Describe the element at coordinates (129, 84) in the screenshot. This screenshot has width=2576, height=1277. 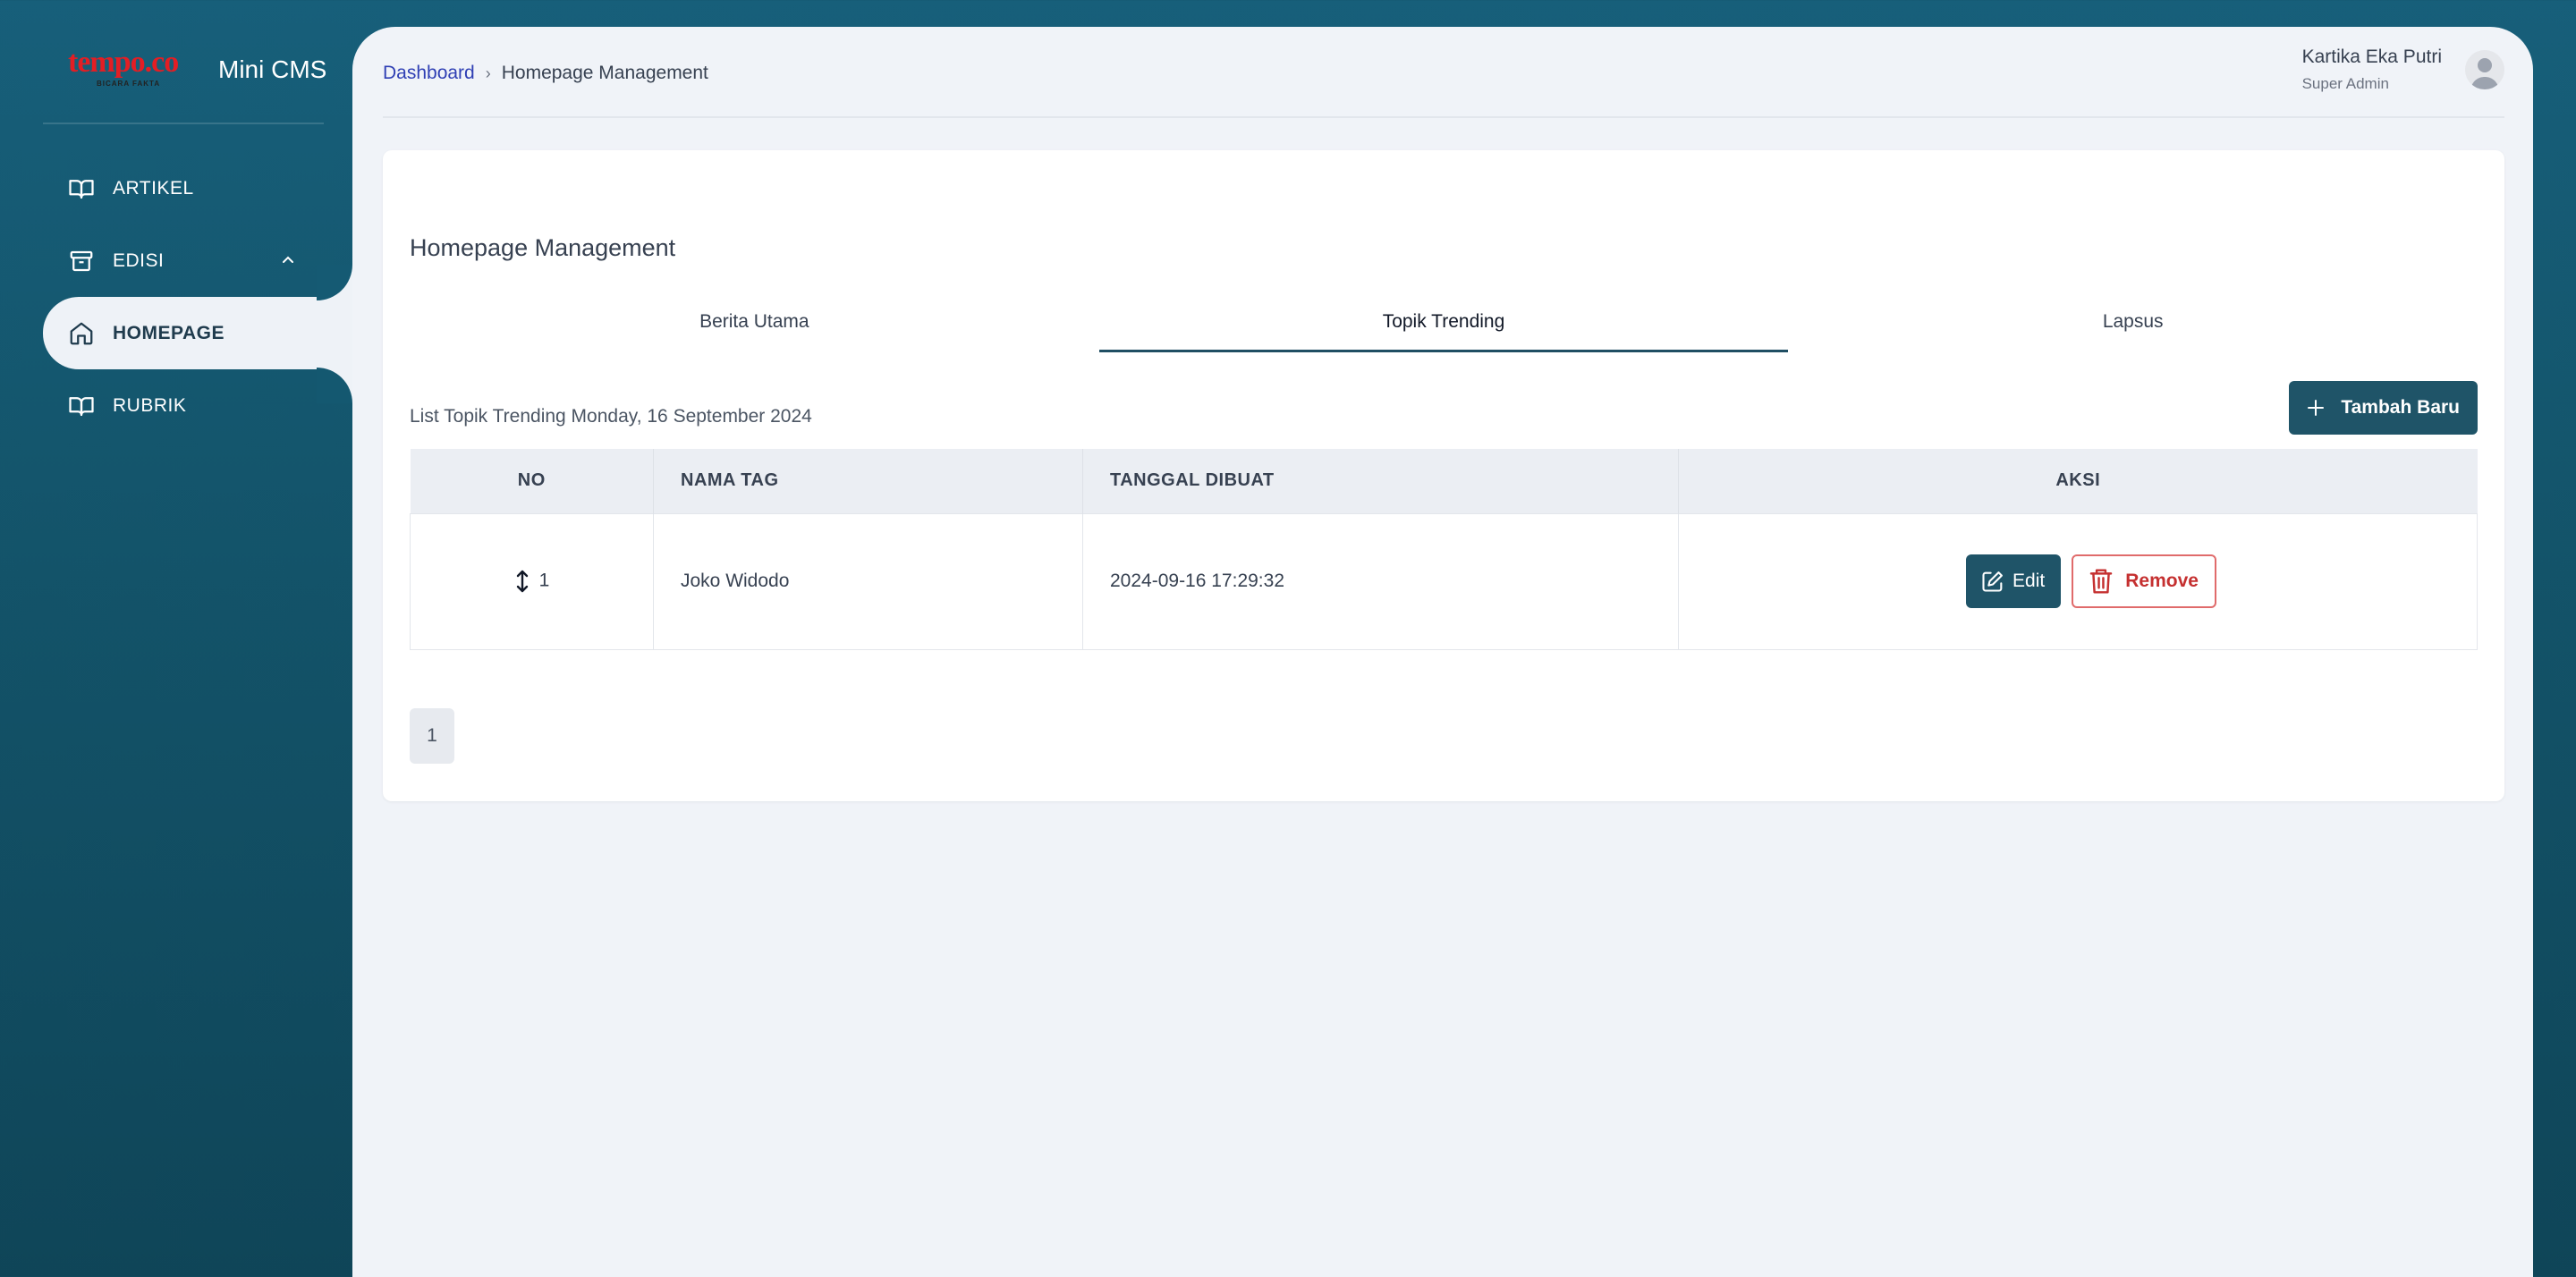
I see `logo-tagline: BICARA FAKTA` at that location.